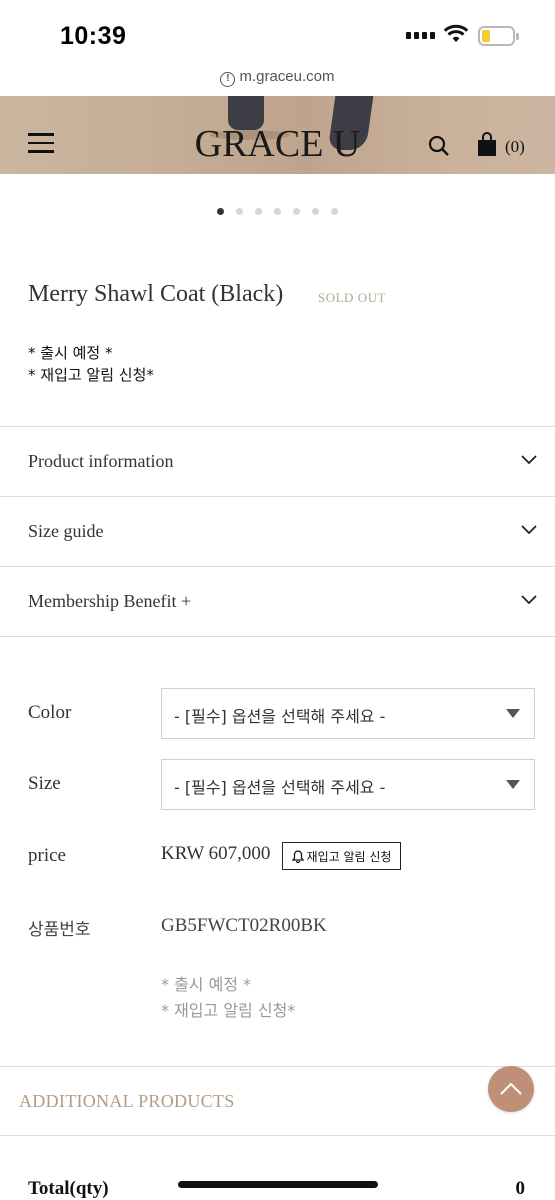 This screenshot has width=555, height=1200. What do you see at coordinates (228, 998) in the screenshot?
I see `option-notes: * 출시 예정 * * 재입고 알림 신청*` at bounding box center [228, 998].